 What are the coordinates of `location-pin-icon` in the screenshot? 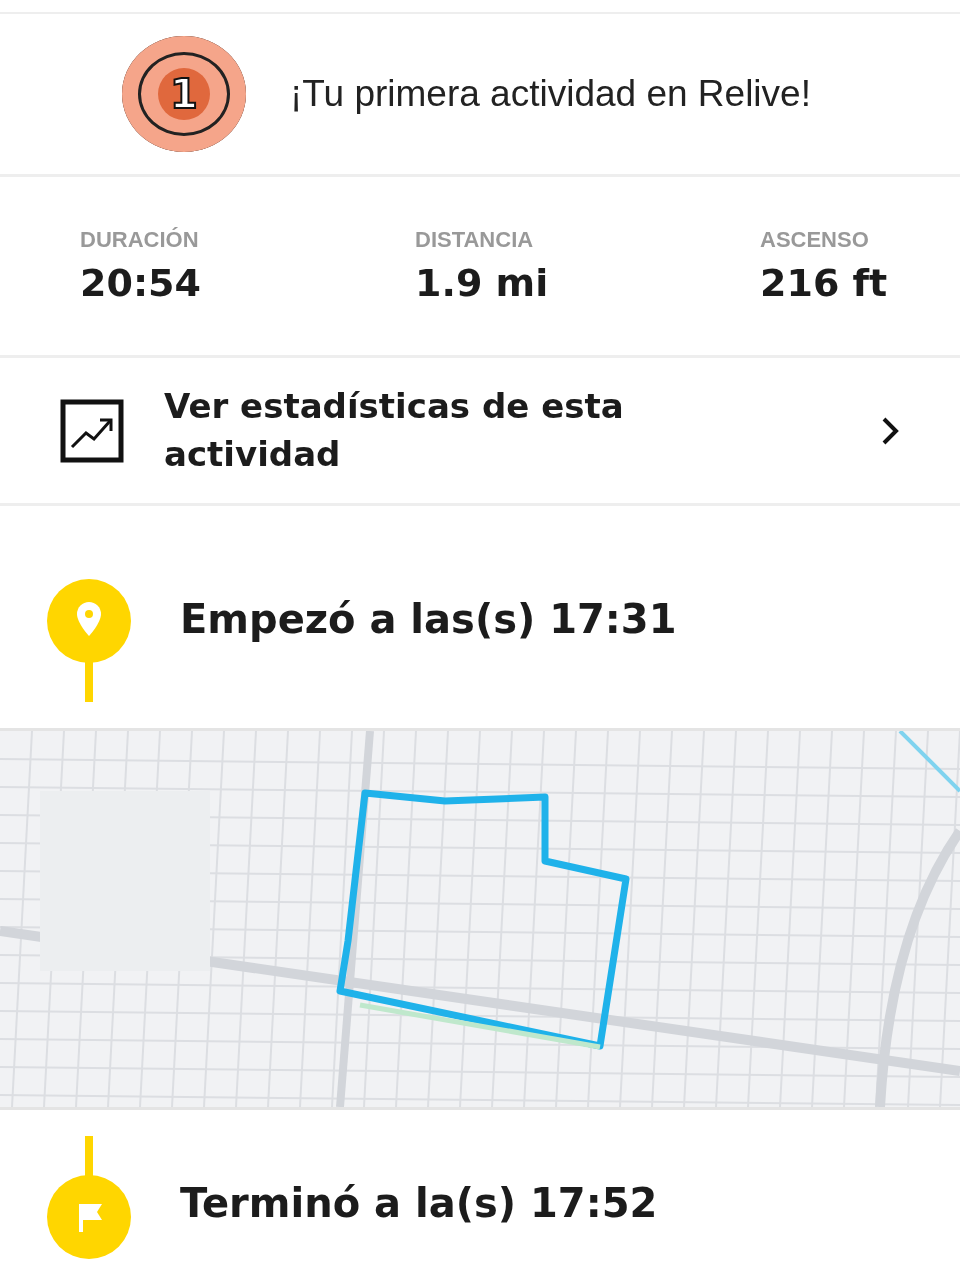 It's located at (89, 639).